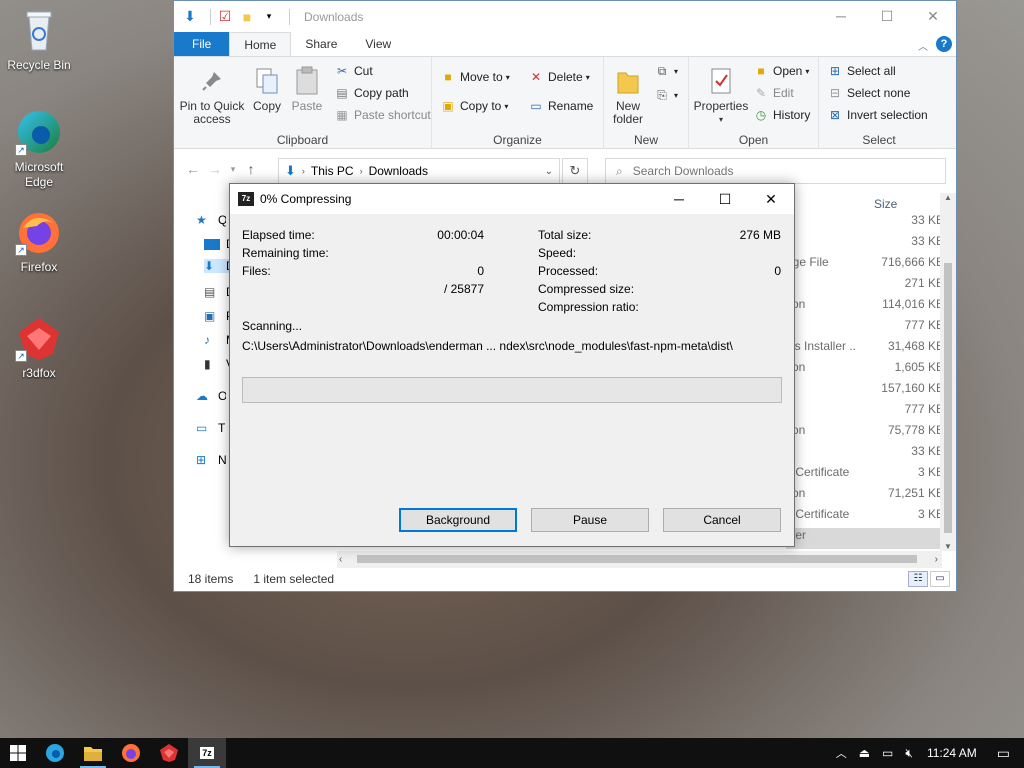 This screenshot has width=1024, height=768. Describe the element at coordinates (864, 753) in the screenshot. I see `usb-device-icon: ⏏` at that location.